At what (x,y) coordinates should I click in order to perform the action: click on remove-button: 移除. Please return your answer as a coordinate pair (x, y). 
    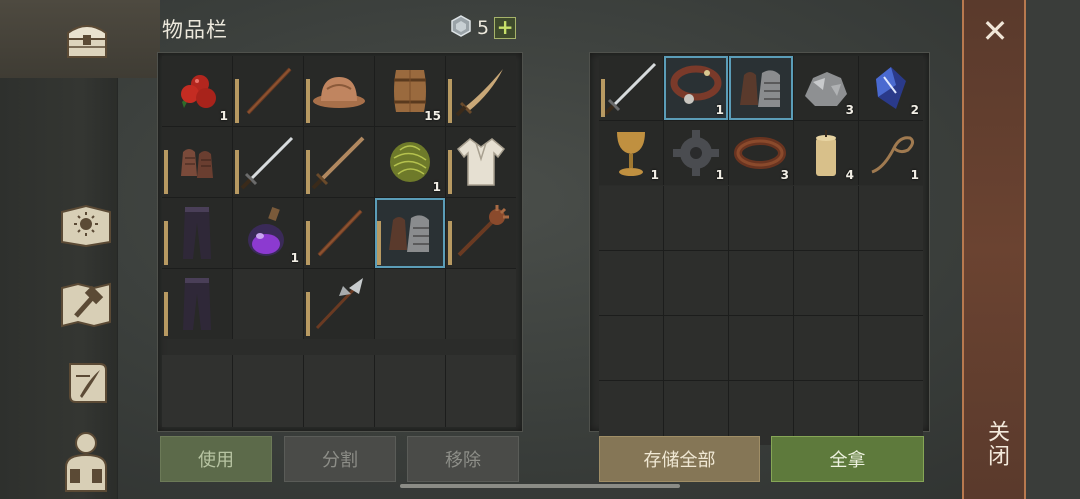
    Looking at the image, I should click on (463, 459).